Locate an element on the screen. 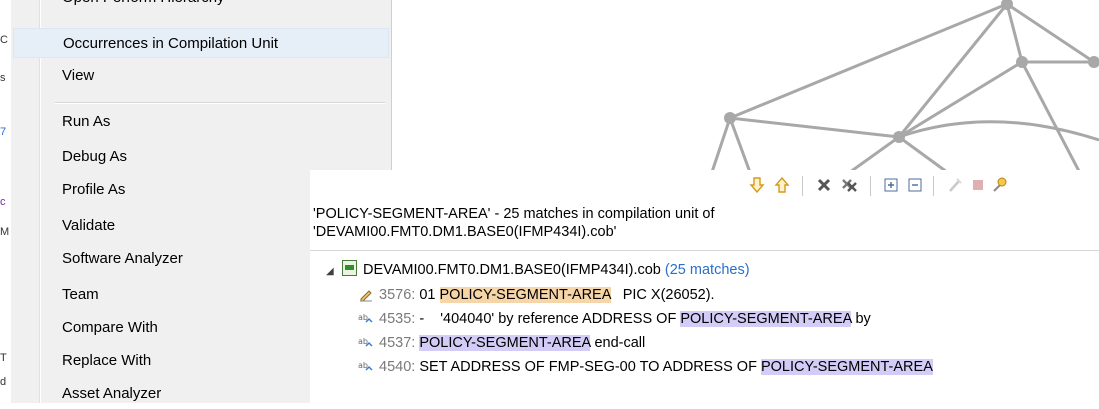 The width and height of the screenshot is (1099, 409). match-row: ab 4537: POLICY-SEGMENT-AREA end-call is located at coordinates (501, 343).